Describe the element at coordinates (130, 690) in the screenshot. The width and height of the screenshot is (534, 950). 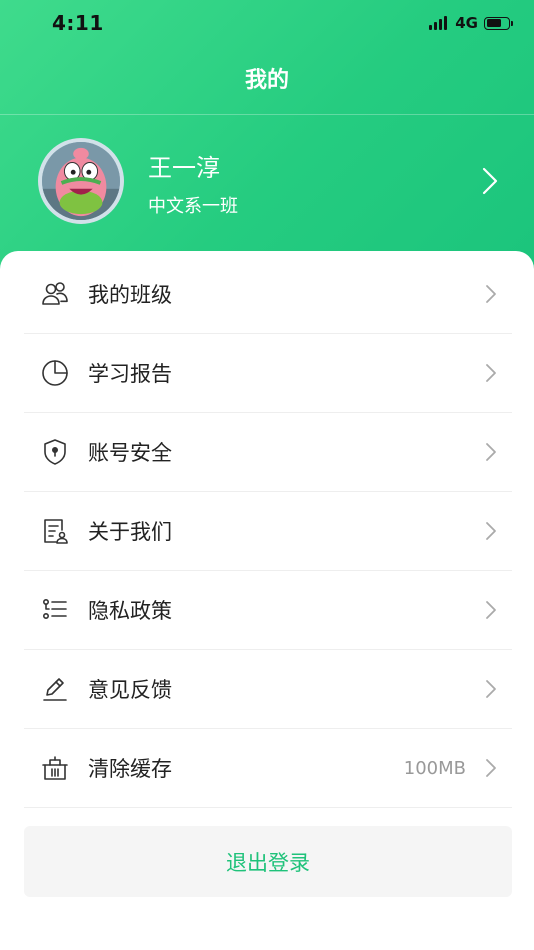
I see `menu-item-label: 意见反馈` at that location.